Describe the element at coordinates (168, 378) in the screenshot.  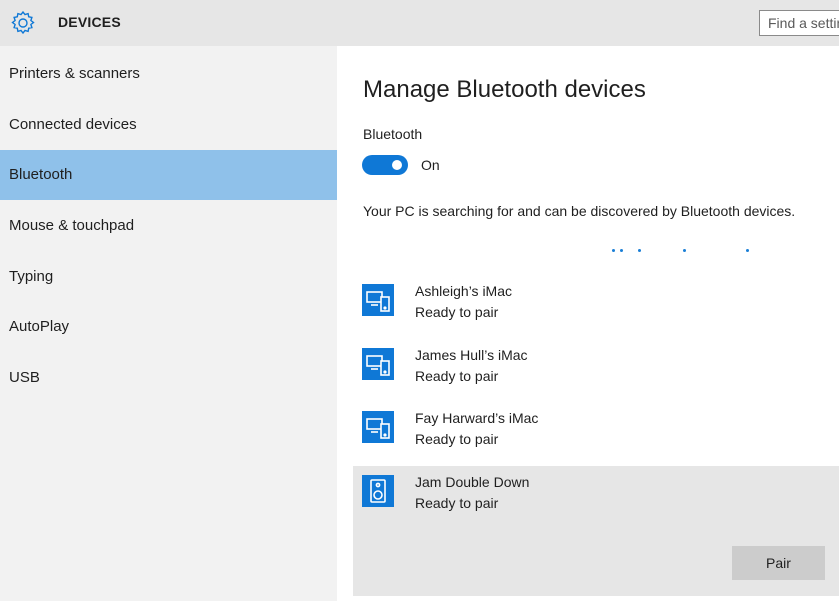
I see `sidebar-item-usb: USB` at that location.